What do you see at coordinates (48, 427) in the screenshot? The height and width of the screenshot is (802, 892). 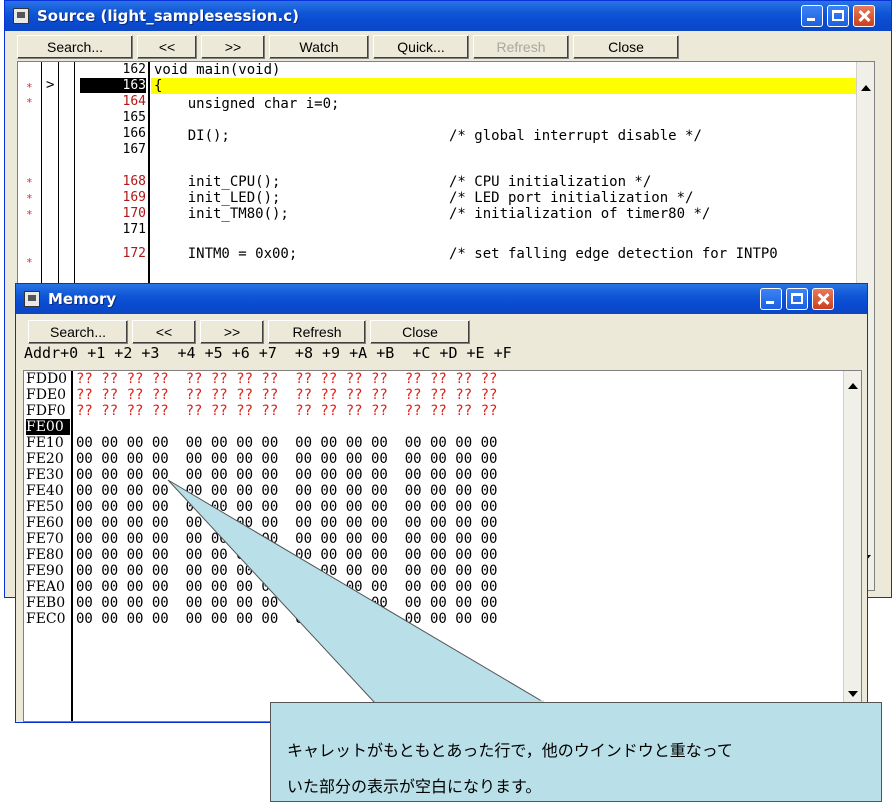 I see `address-cell-selected: FE00` at bounding box center [48, 427].